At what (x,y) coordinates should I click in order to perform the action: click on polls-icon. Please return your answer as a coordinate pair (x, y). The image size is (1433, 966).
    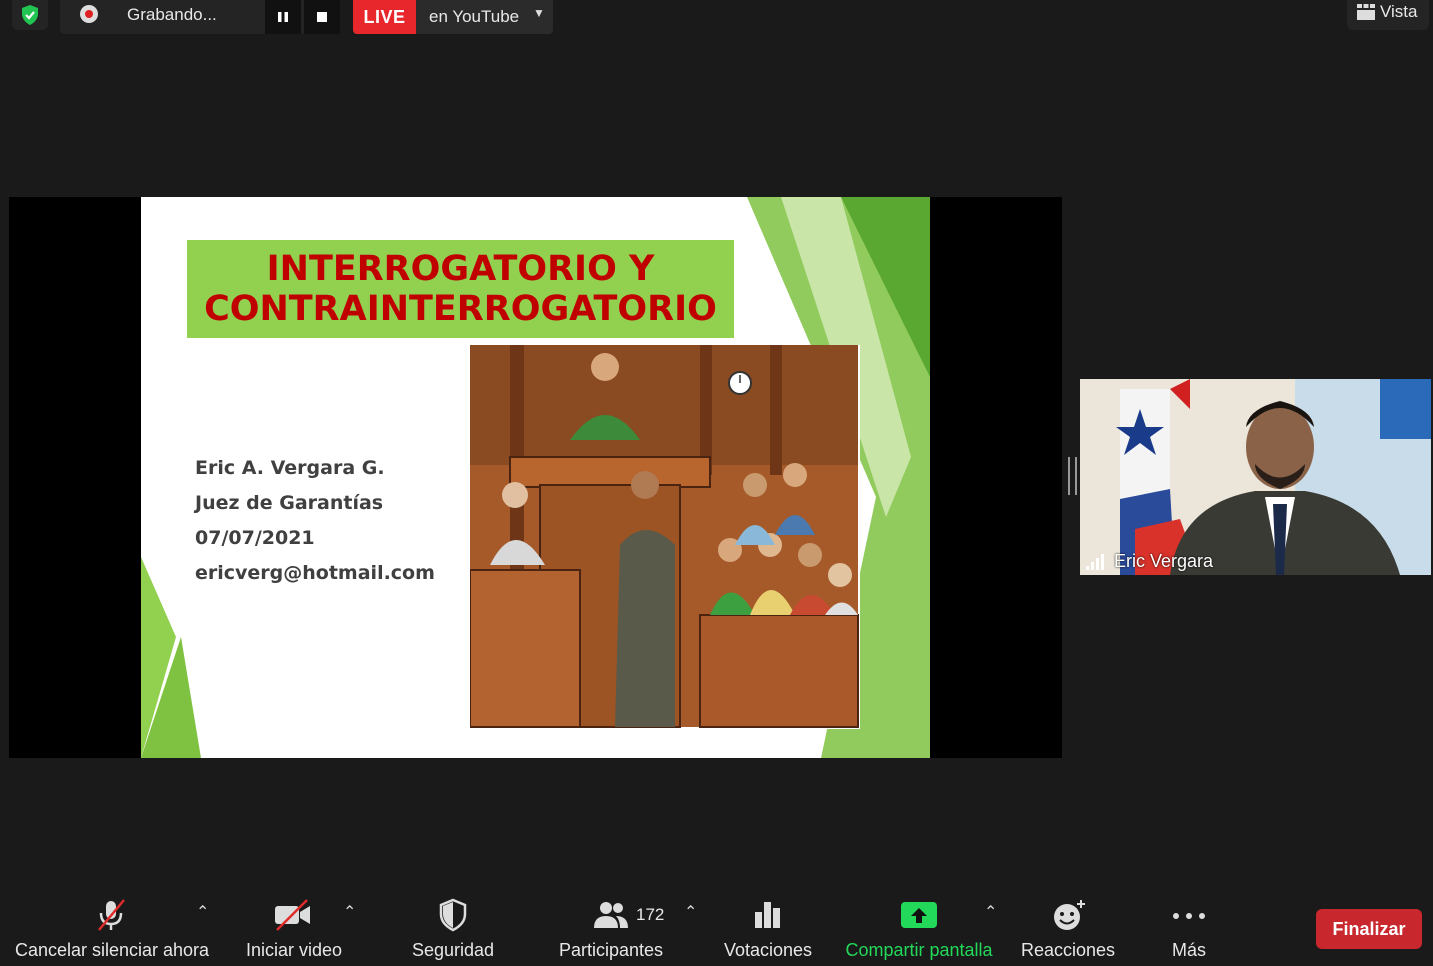
    Looking at the image, I should click on (768, 915).